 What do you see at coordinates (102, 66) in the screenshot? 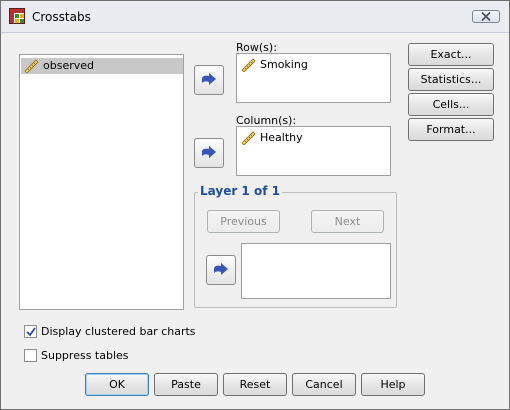
I see `variable-item-observed: observed` at bounding box center [102, 66].